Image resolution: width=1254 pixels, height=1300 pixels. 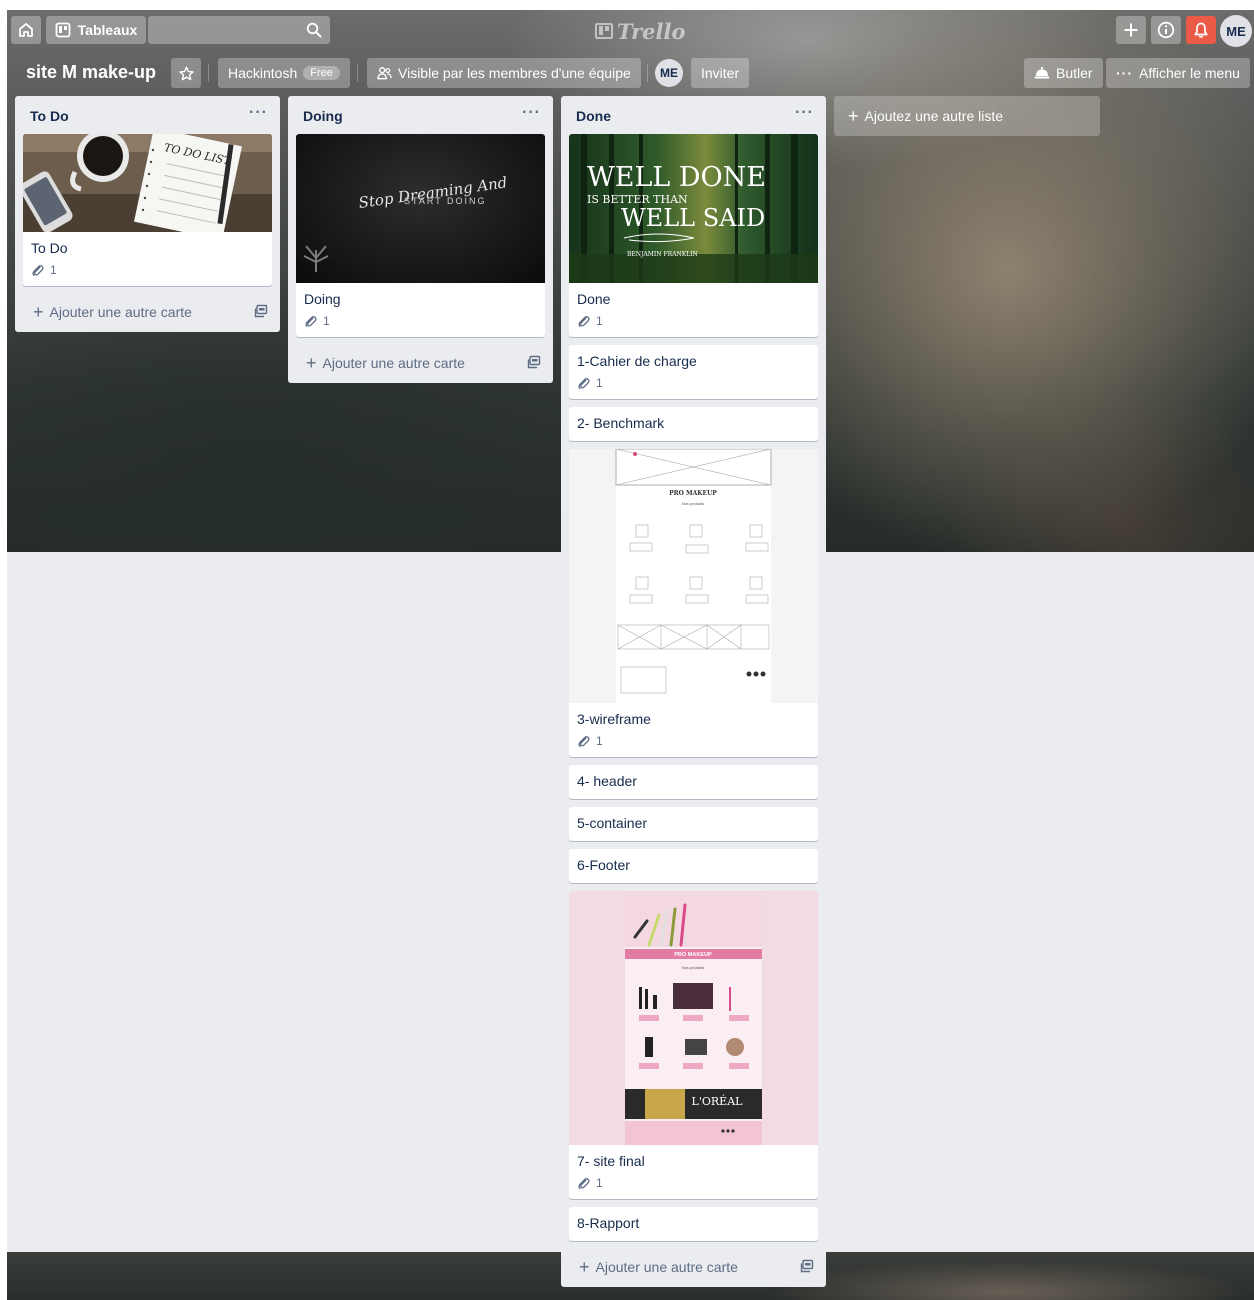 I want to click on cover-line-3: WELL SAID, so click(x=693, y=218).